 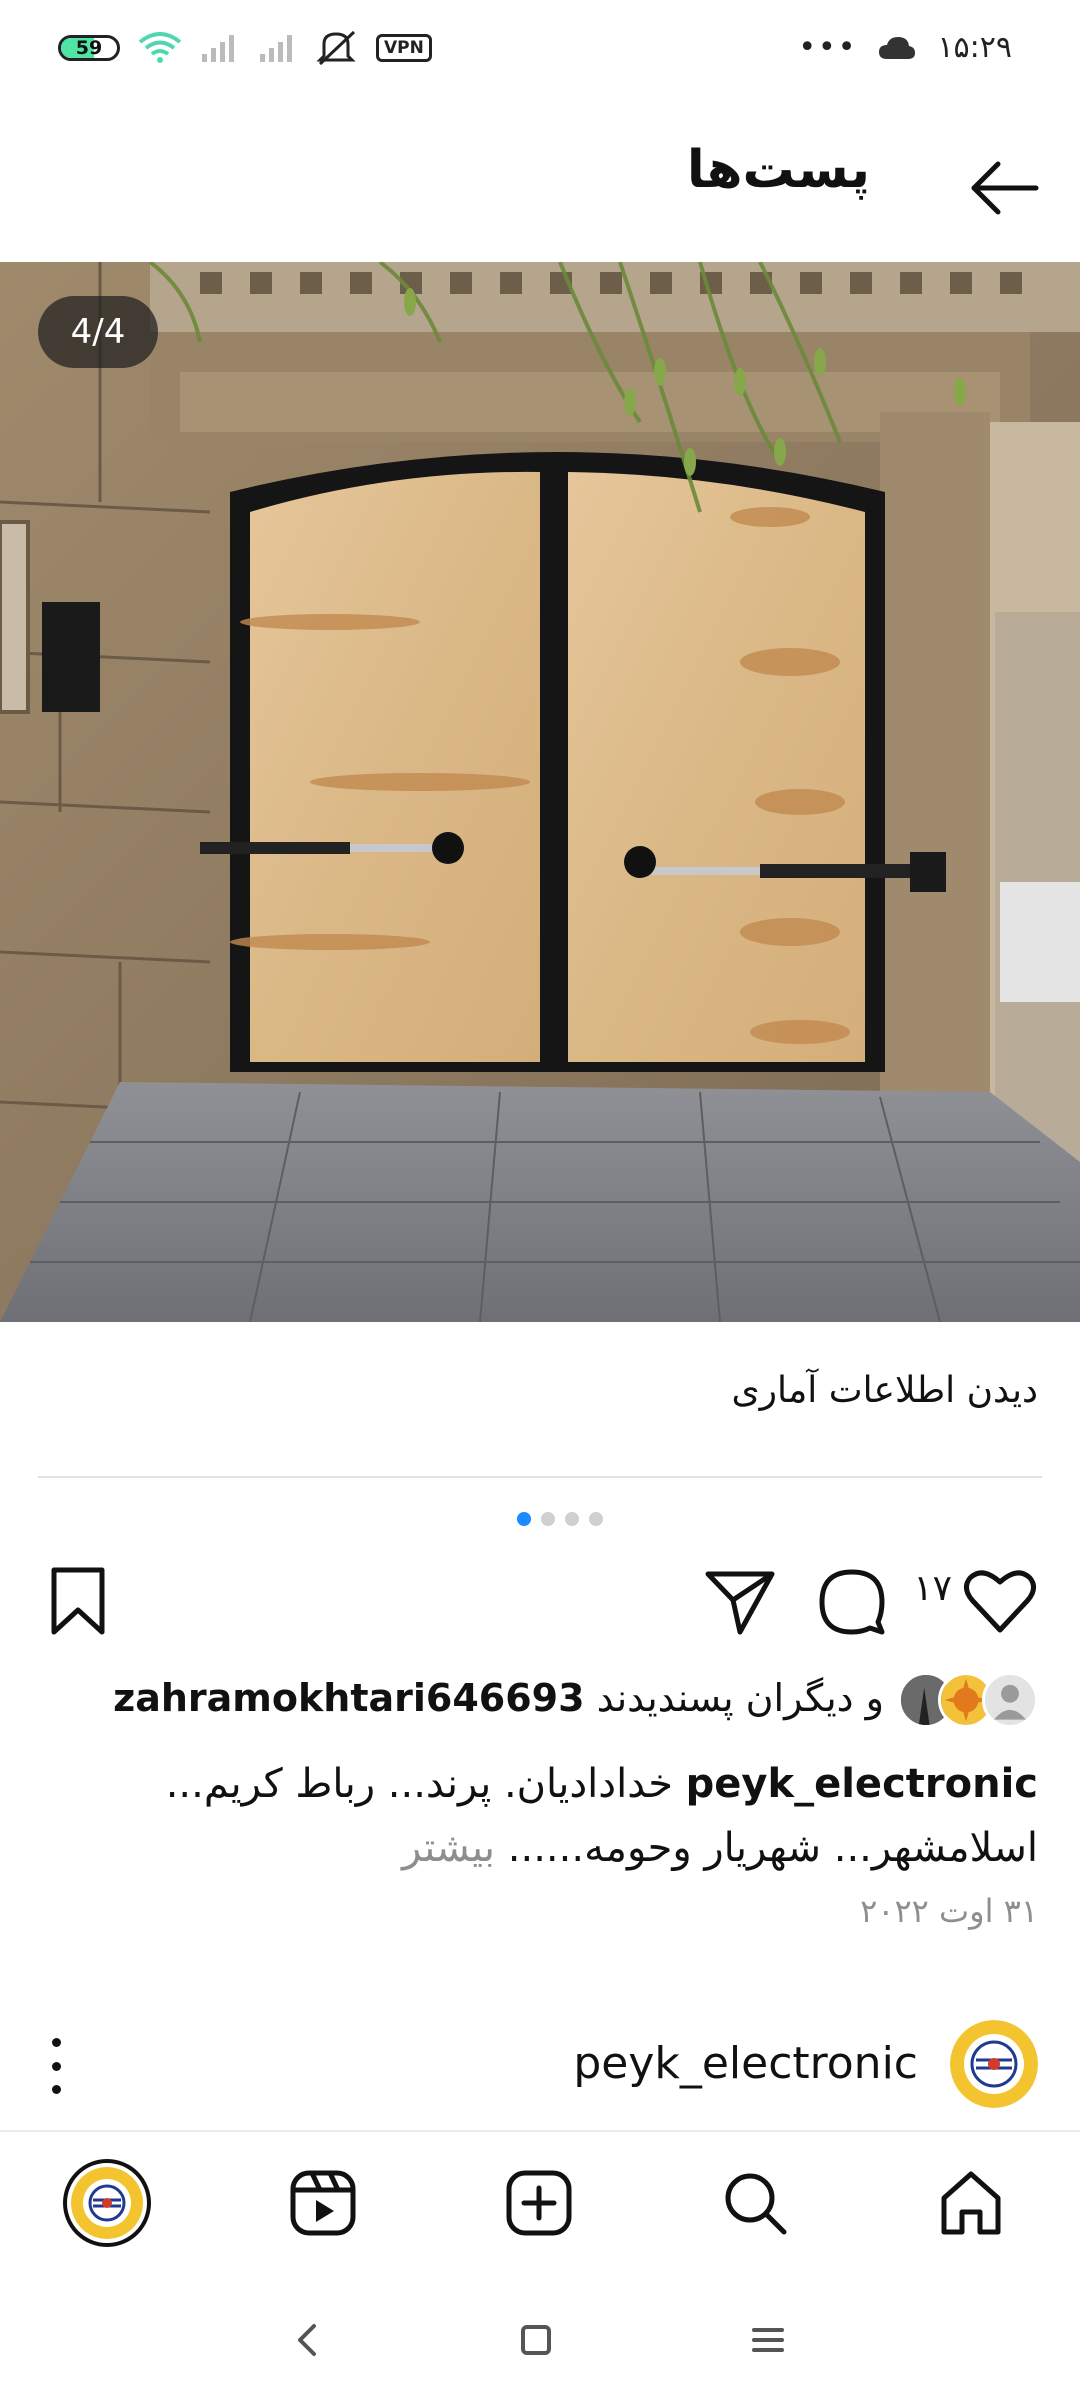 What do you see at coordinates (245, 48) in the screenshot?
I see `status-icons-left: 59 VPN` at bounding box center [245, 48].